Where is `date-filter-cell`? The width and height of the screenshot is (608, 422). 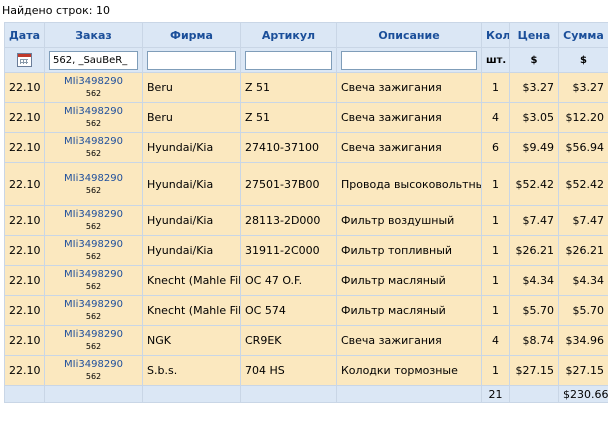
date-filter-cell is located at coordinates (24, 60).